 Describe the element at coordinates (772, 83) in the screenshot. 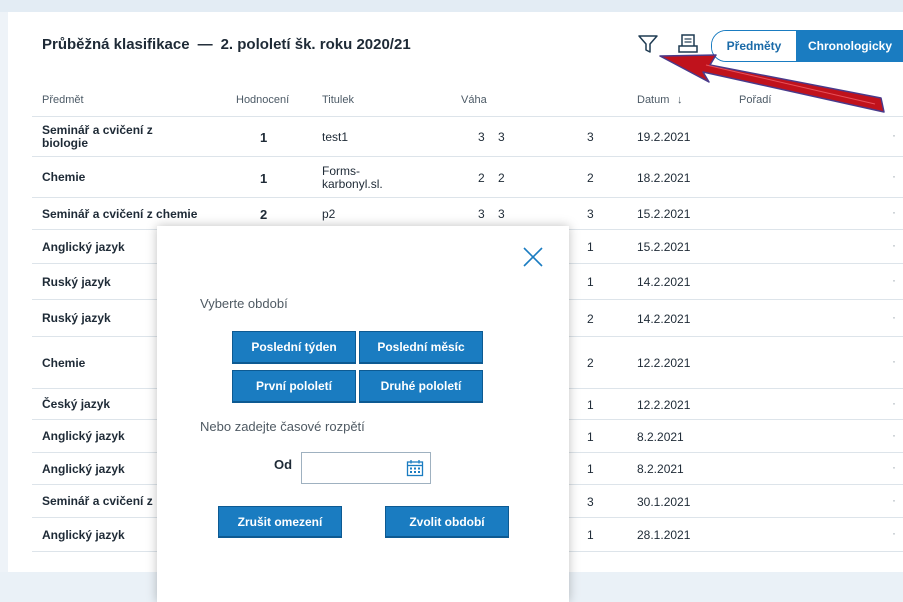

I see `red-arrow-annotation` at that location.